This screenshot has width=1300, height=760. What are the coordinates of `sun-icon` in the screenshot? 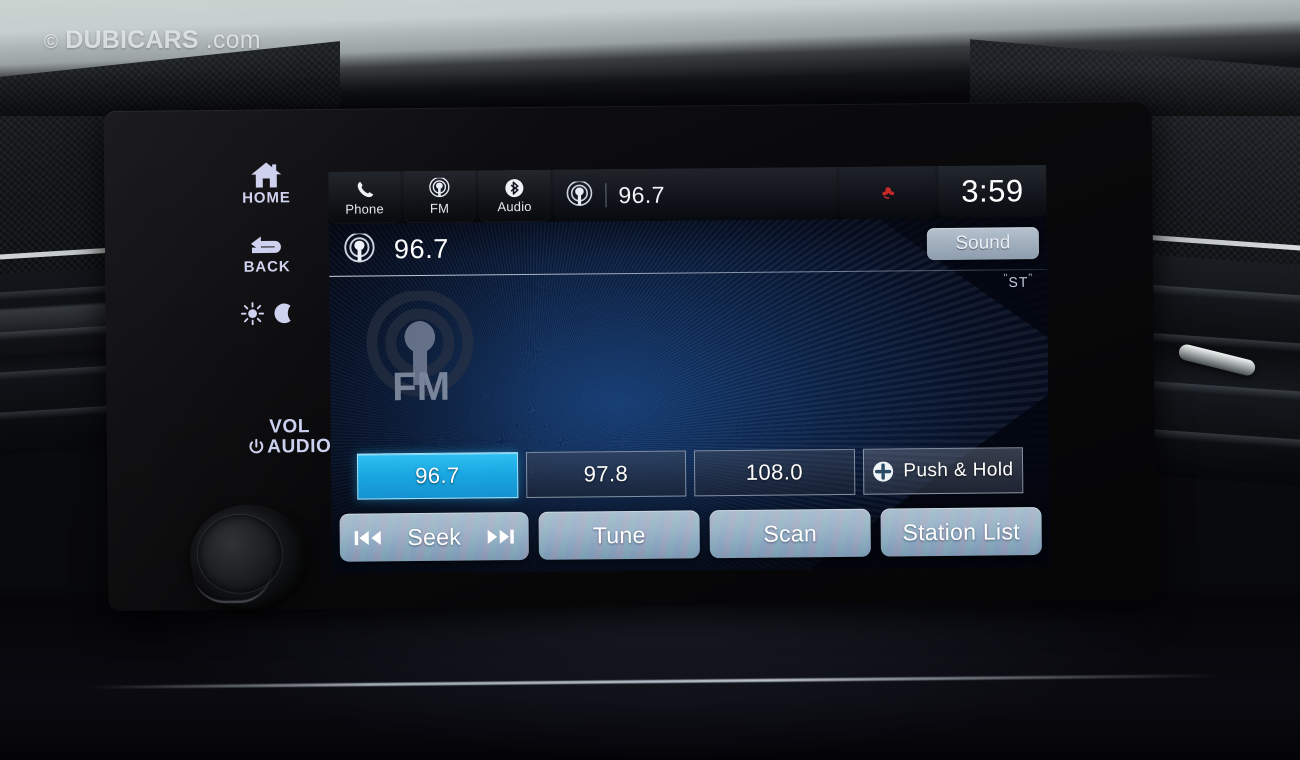 It's located at (252, 314).